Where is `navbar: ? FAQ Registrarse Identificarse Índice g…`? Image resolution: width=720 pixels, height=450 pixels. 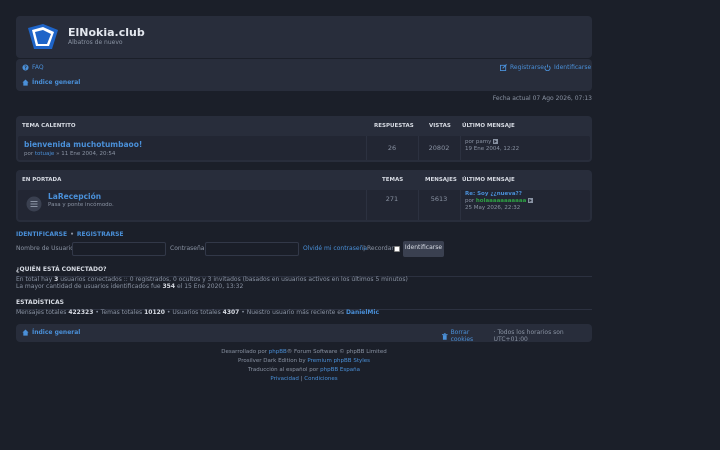 navbar: ? FAQ Registrarse Identificarse Índice g… is located at coordinates (304, 75).